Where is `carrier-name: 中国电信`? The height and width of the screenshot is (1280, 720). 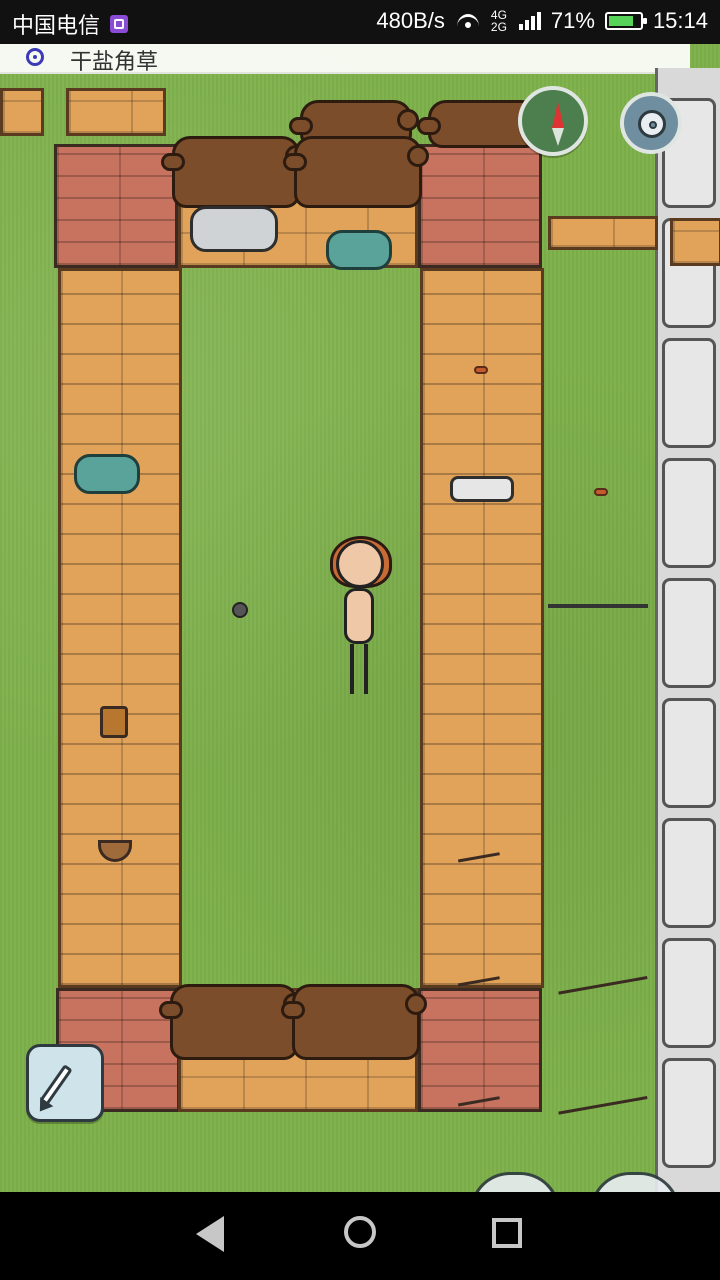
carrier-name: 中国电信 is located at coordinates (56, 25).